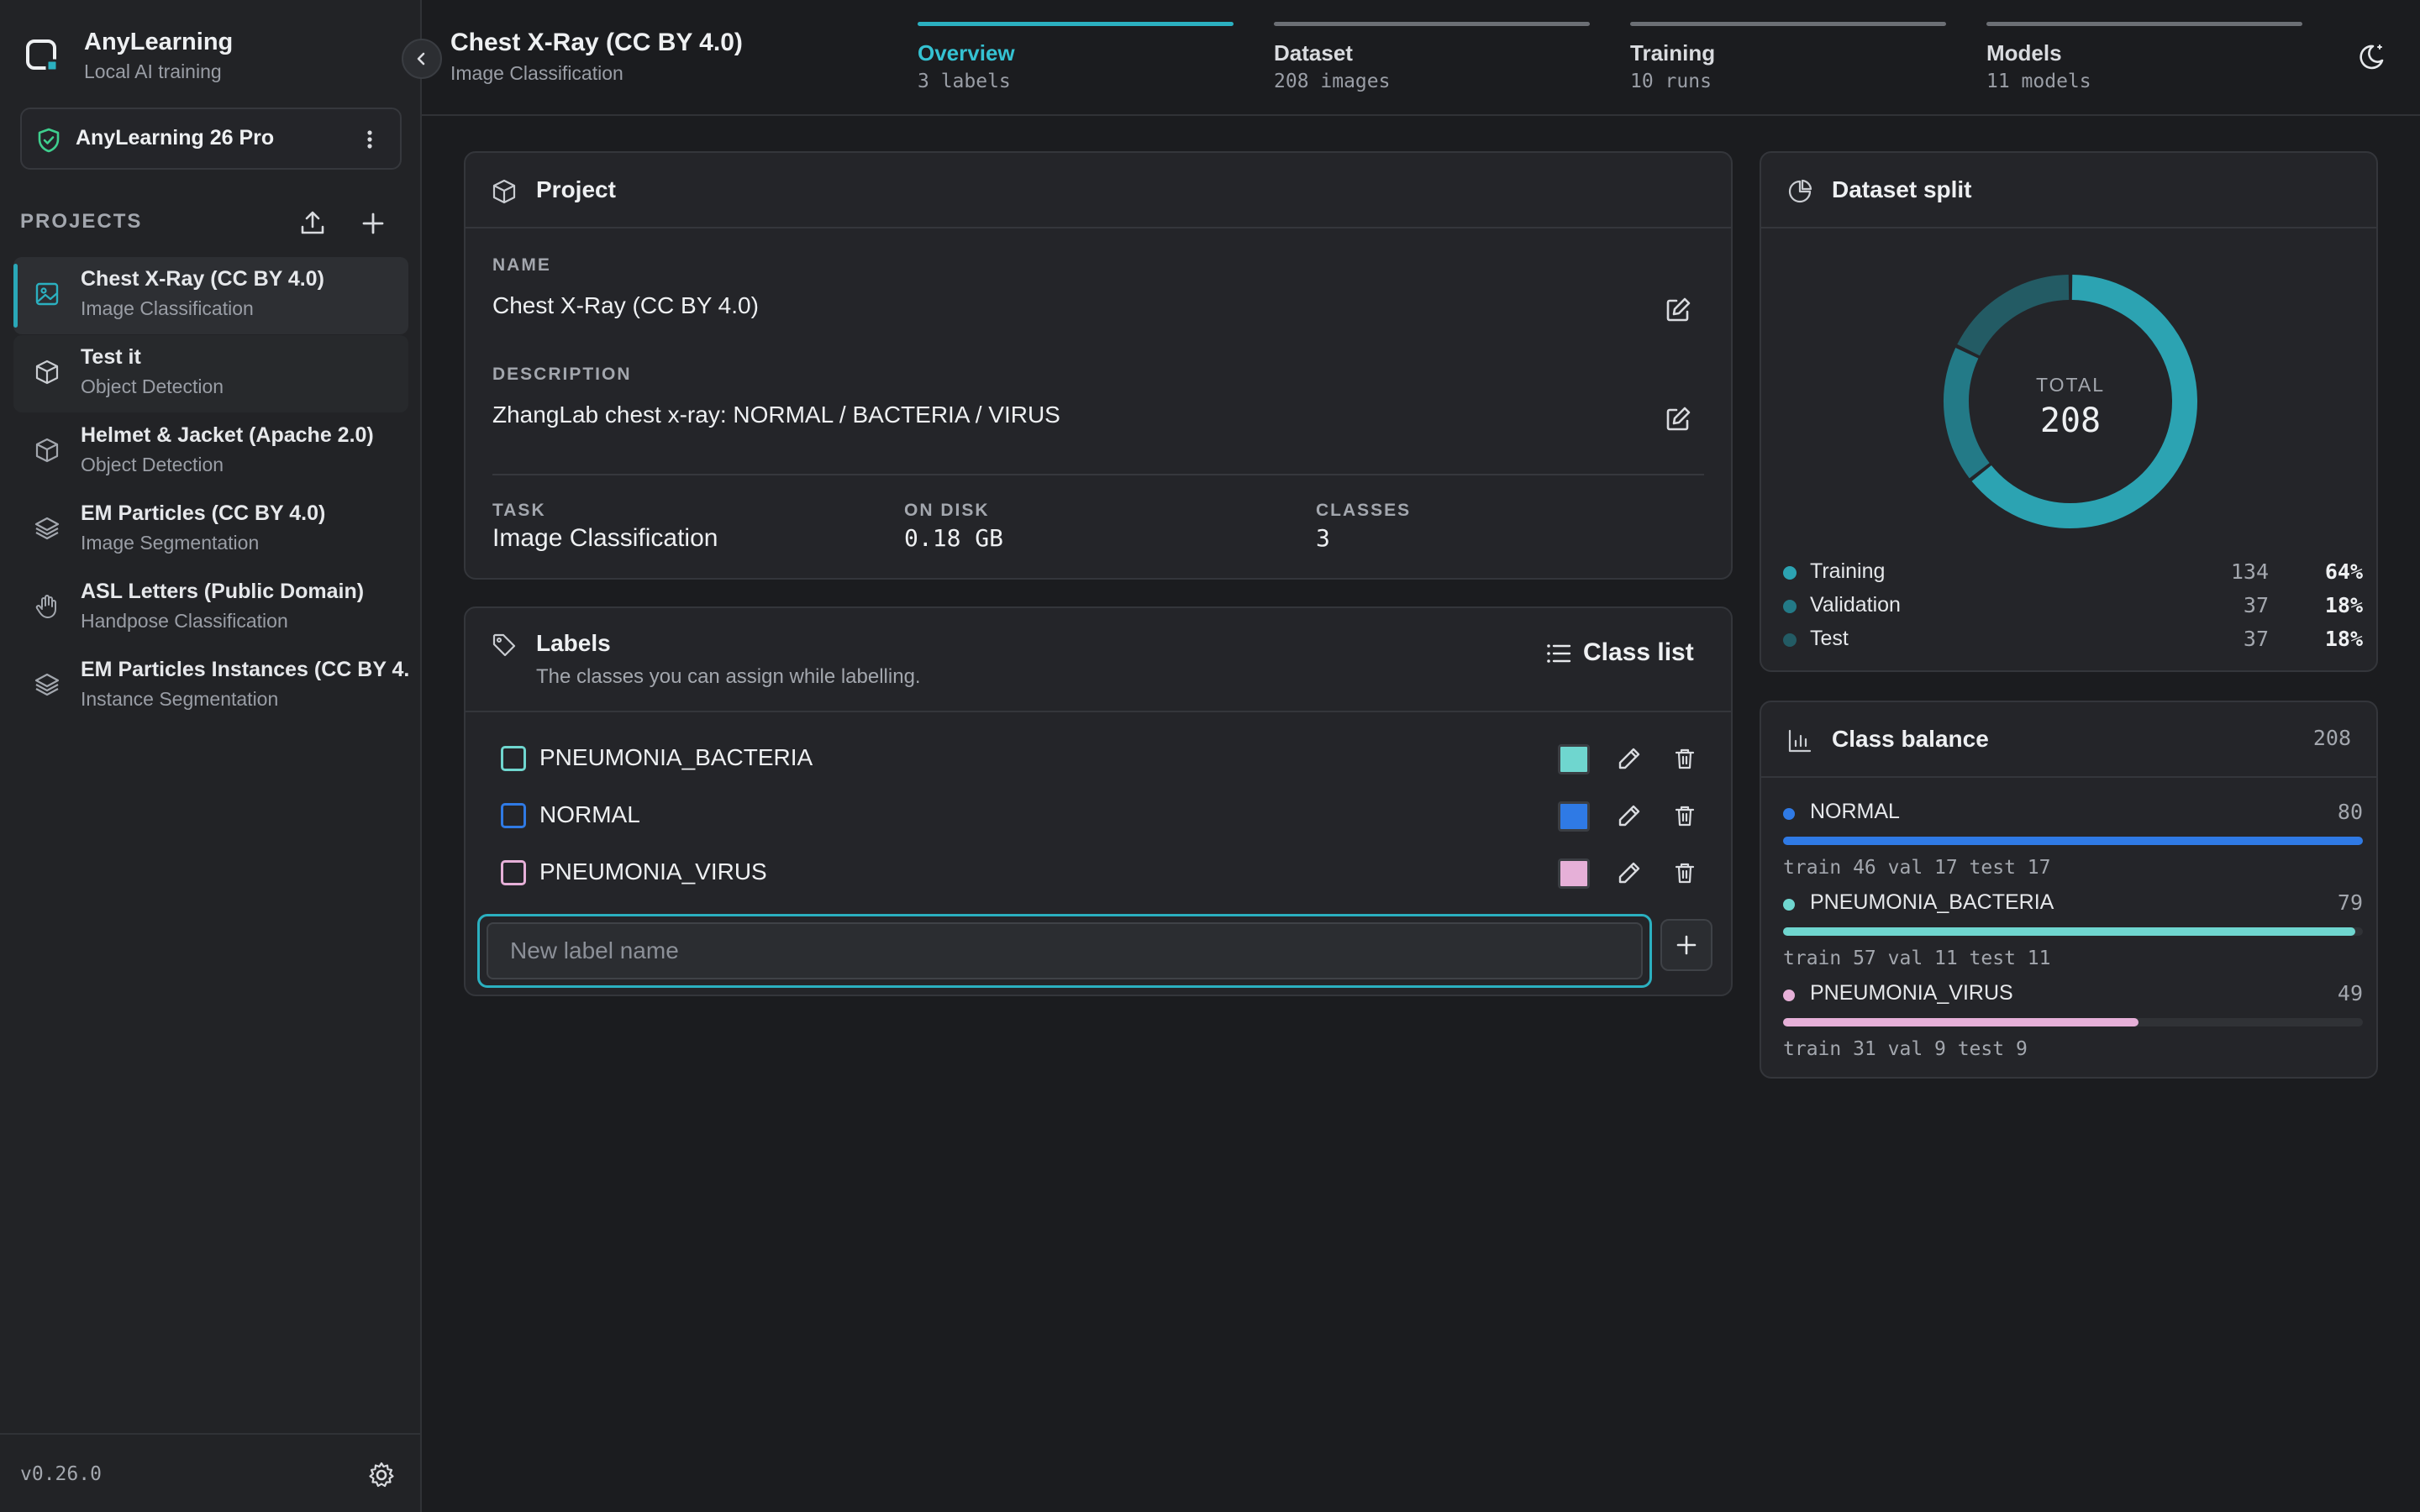  Describe the element at coordinates (2331, 738) in the screenshot. I see `balance-total: 208` at that location.